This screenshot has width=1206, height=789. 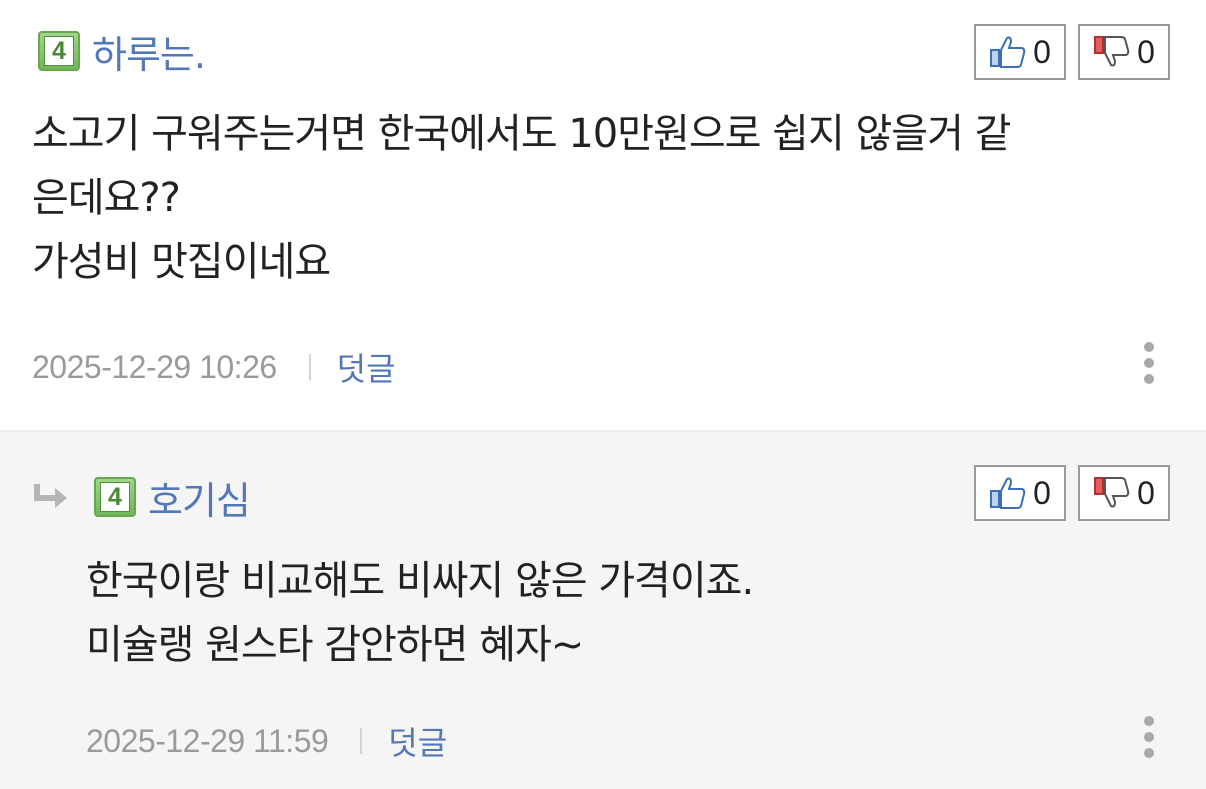 I want to click on comment-header: 4 하루는., so click(x=122, y=51).